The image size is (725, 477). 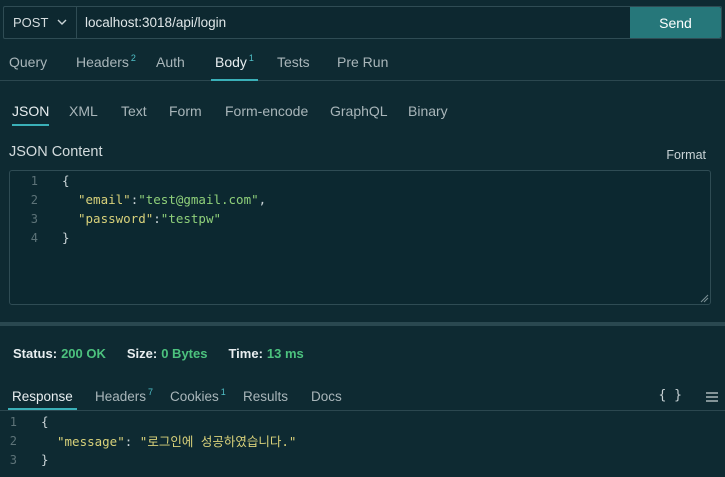 What do you see at coordinates (285, 353) in the screenshot?
I see `time-value: 13 ms` at bounding box center [285, 353].